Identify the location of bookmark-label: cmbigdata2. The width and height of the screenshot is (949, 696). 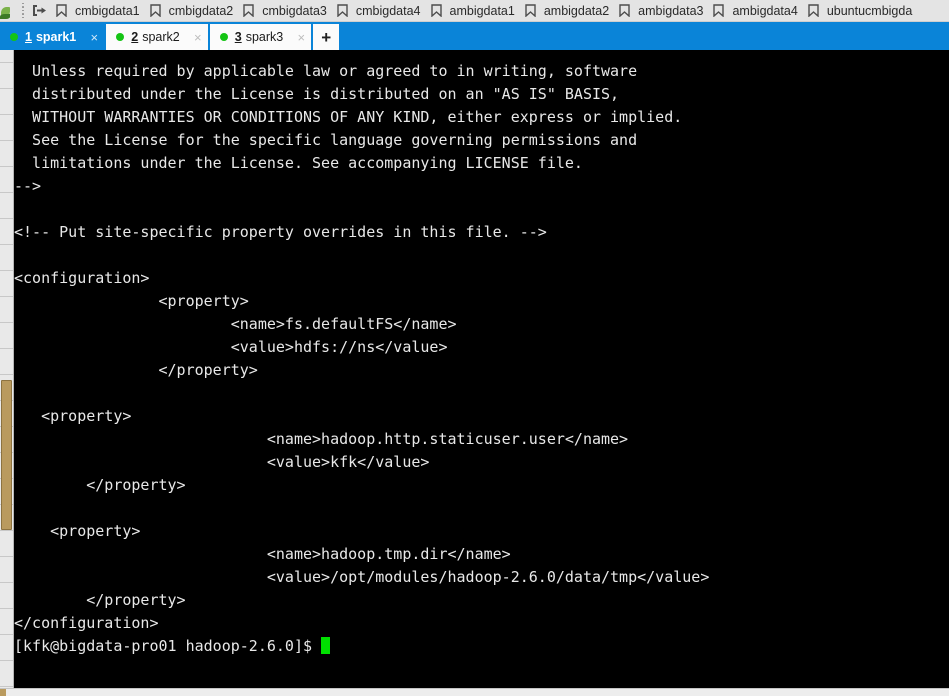
(201, 10).